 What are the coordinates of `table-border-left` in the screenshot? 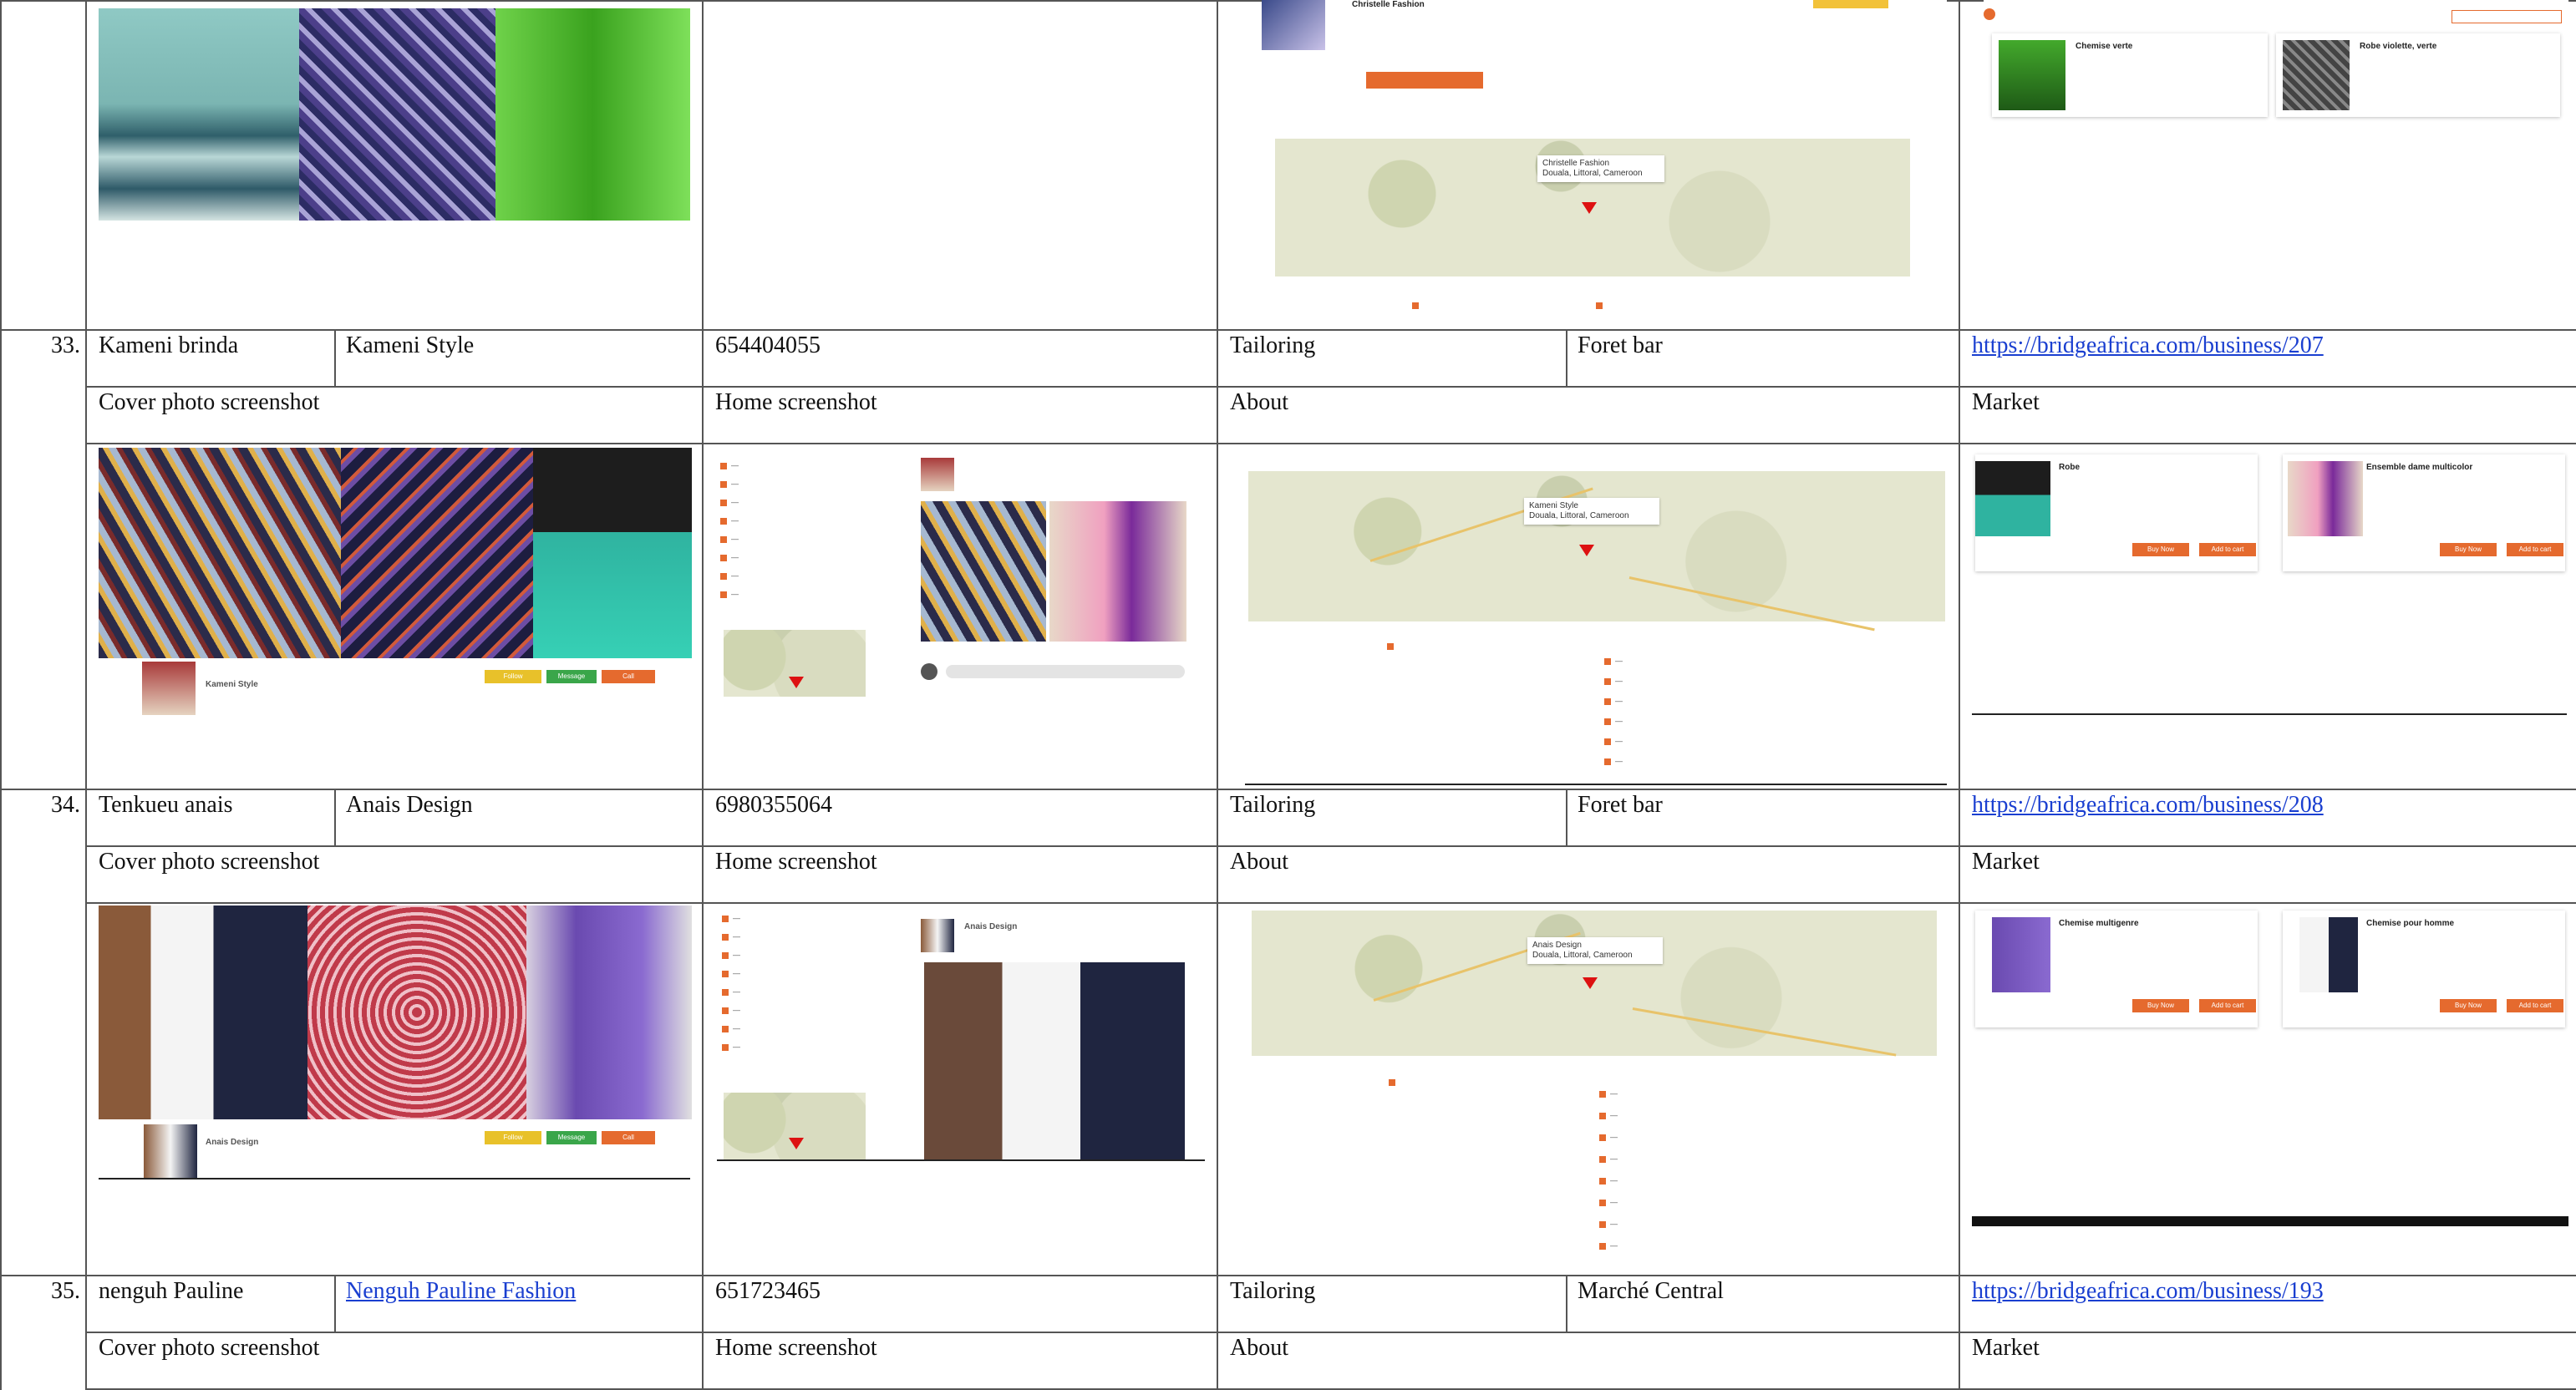 It's located at (1, 695).